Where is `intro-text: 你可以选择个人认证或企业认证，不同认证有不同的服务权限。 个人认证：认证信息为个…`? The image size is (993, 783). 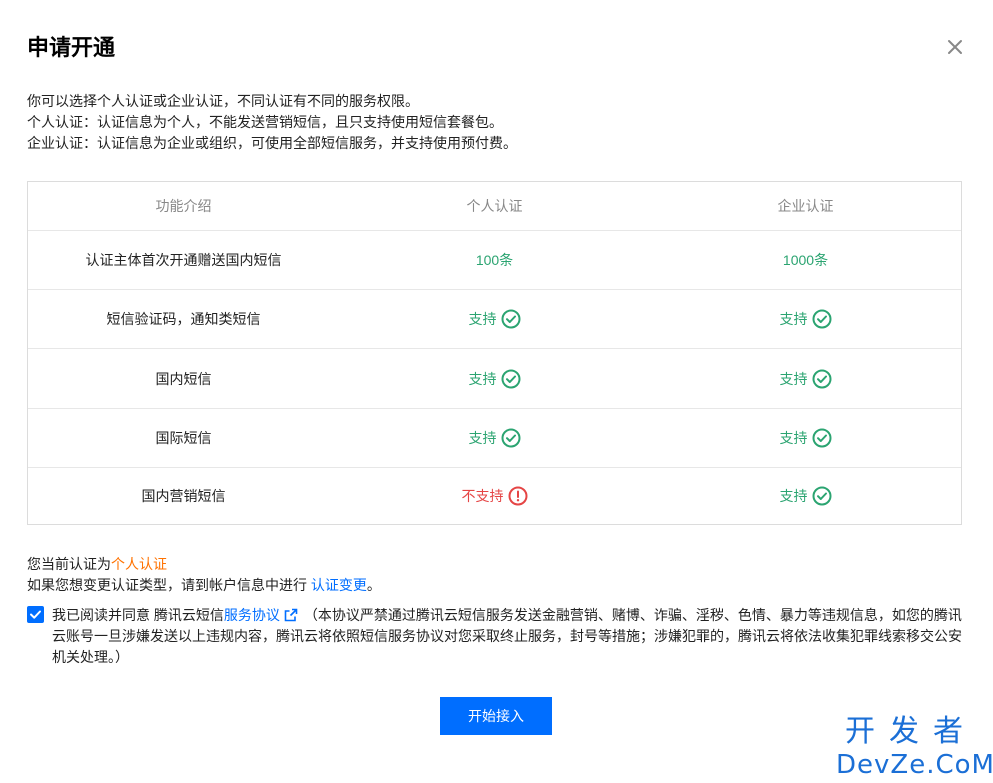 intro-text: 你可以选择个人认证或企业认证，不同认证有不同的服务权限。 个人认证：认证信息为个… is located at coordinates (272, 122).